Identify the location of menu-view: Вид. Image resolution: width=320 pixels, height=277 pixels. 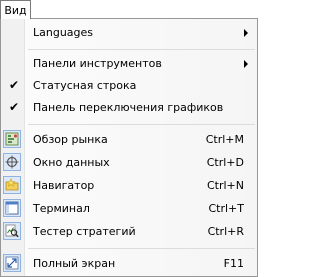
(15, 9).